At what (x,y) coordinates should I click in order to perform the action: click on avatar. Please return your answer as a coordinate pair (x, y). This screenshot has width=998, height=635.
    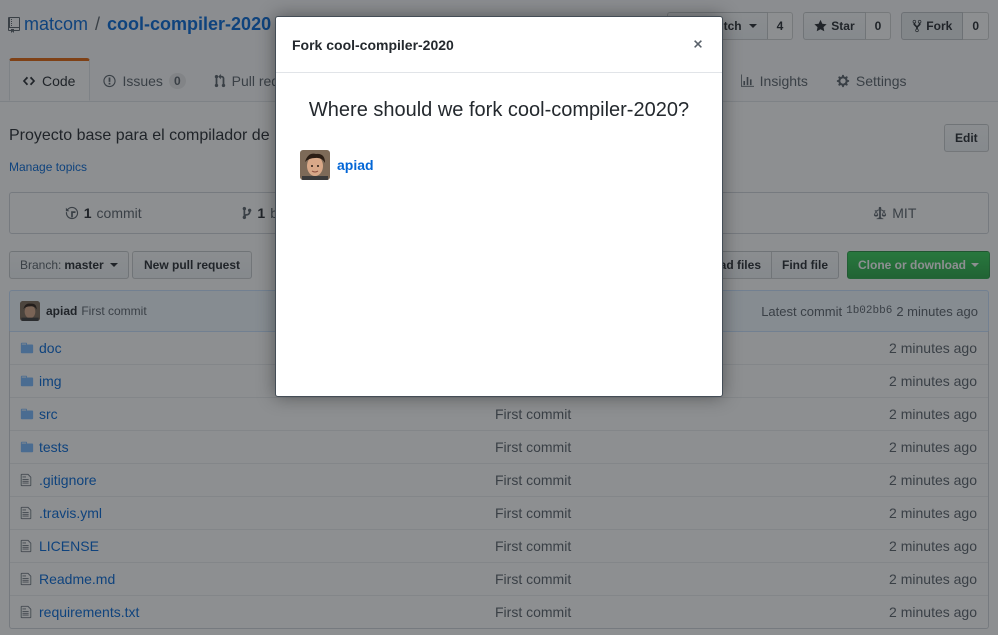
    Looking at the image, I should click on (315, 165).